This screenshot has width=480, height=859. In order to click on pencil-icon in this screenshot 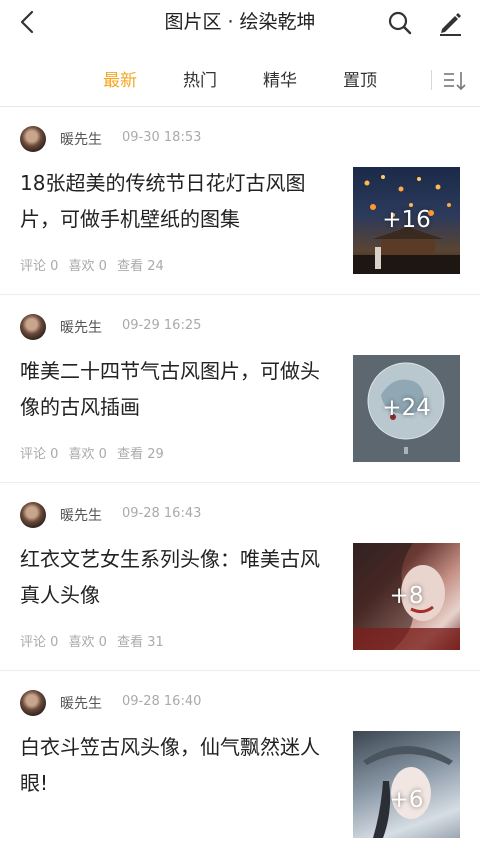, I will do `click(450, 24)`.